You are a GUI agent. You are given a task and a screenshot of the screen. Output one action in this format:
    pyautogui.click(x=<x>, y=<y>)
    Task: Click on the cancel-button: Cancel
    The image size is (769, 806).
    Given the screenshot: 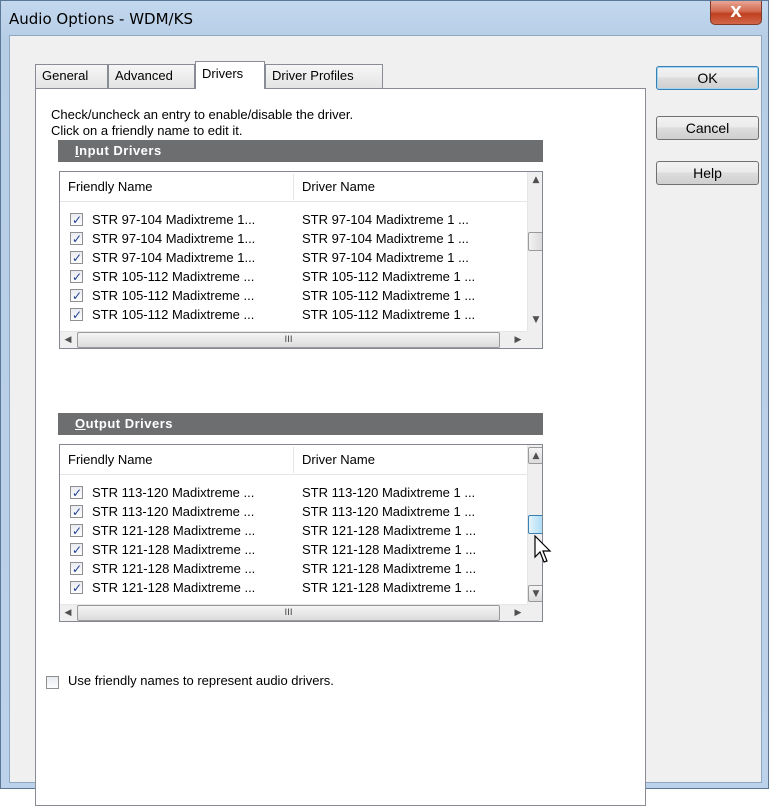 What is the action you would take?
    pyautogui.click(x=707, y=128)
    